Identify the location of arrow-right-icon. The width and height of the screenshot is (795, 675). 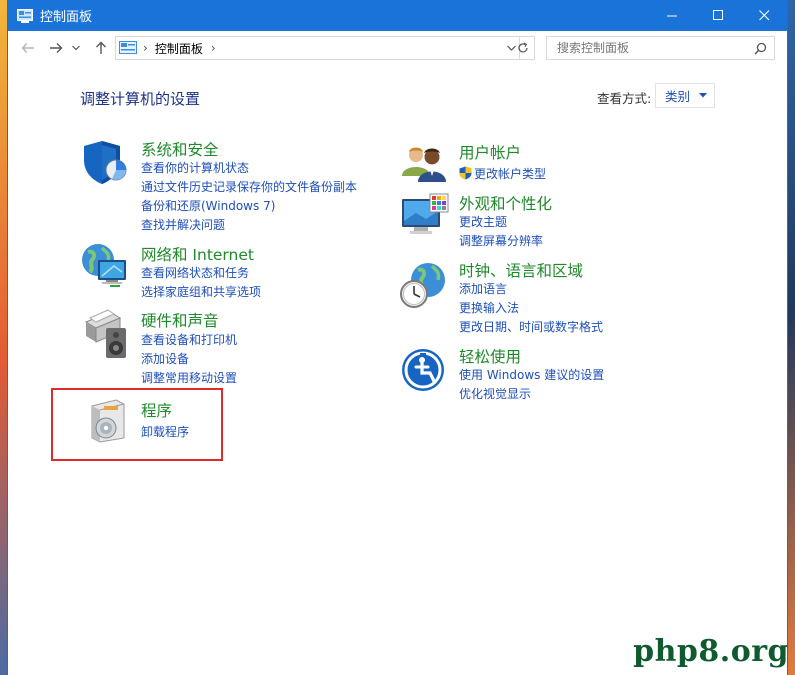
(56, 48).